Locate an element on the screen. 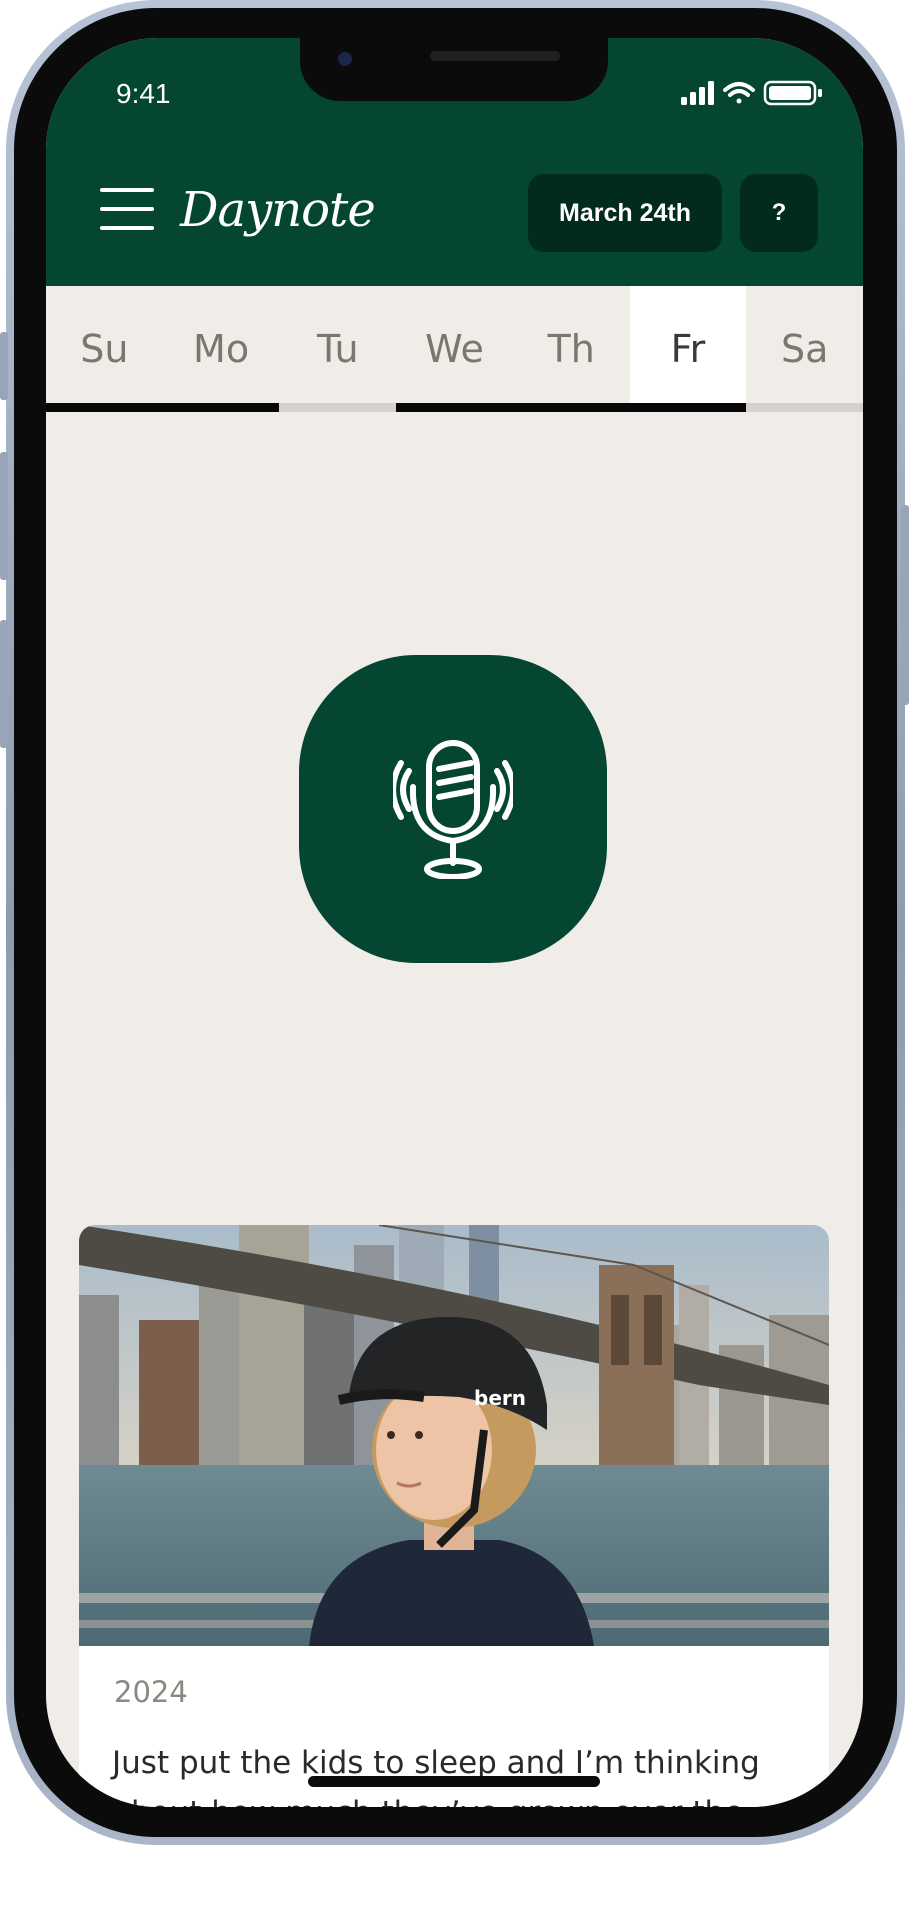  svg-text: bern is located at coordinates (500, 1398).